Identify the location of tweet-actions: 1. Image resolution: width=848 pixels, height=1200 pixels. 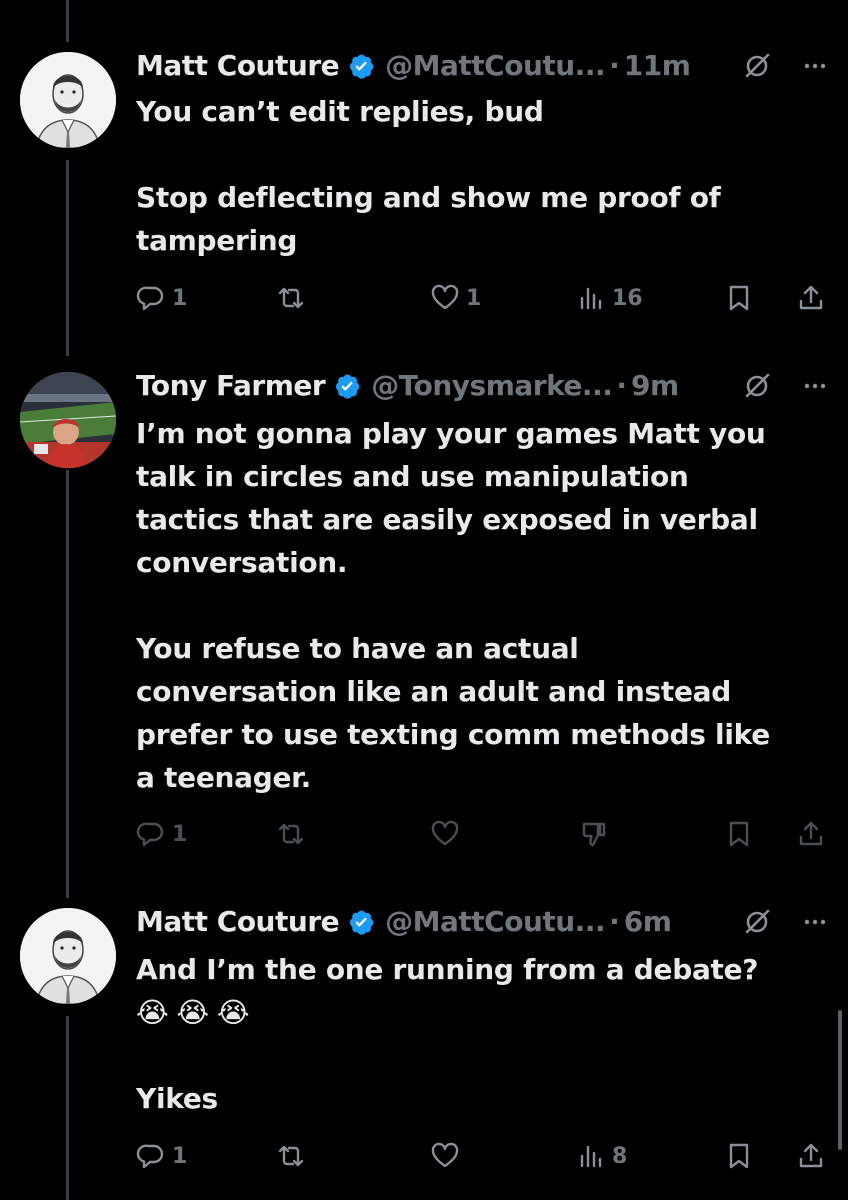
(482, 834).